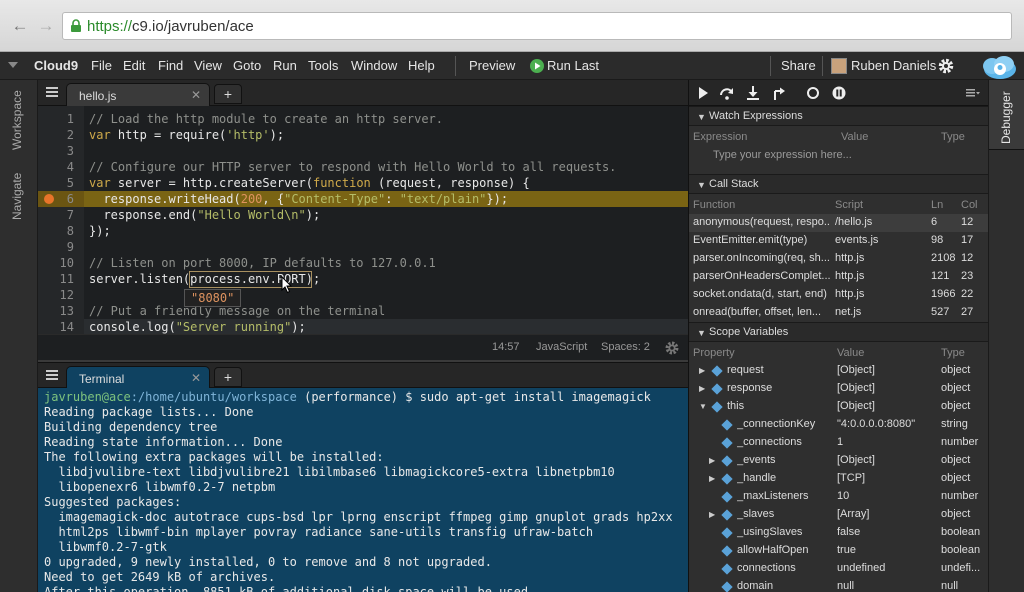  I want to click on back-arrow-icon: ←, so click(20, 26).